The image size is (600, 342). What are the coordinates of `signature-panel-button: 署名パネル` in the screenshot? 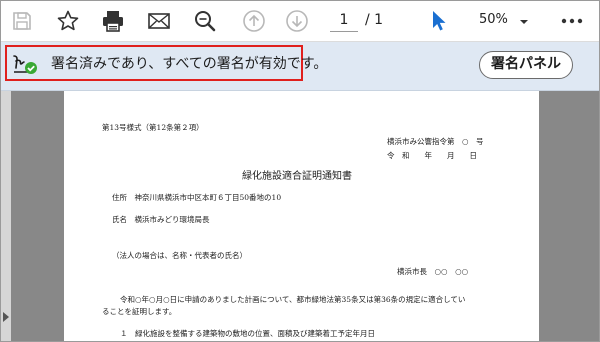 It's located at (526, 65).